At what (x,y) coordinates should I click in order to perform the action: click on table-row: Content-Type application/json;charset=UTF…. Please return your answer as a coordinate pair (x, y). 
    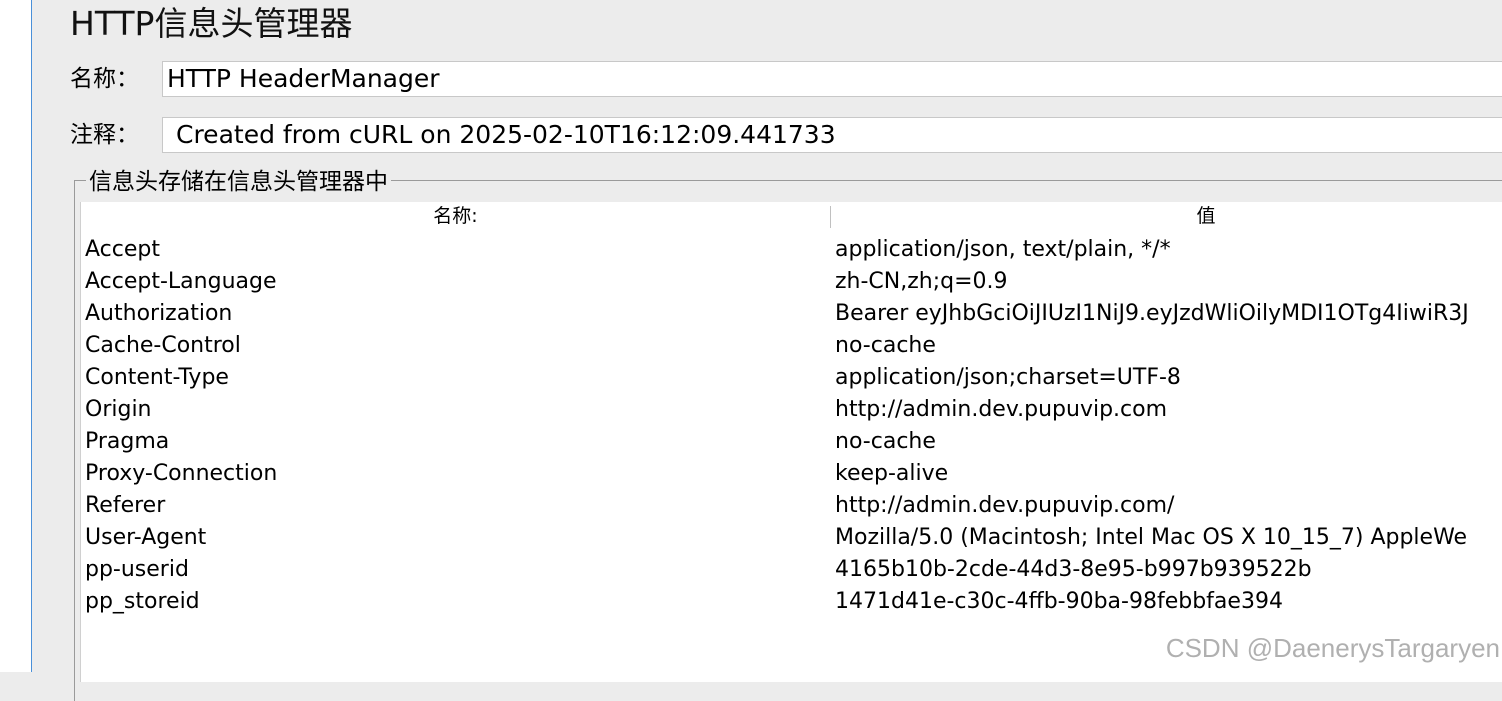
    Looking at the image, I should click on (791, 378).